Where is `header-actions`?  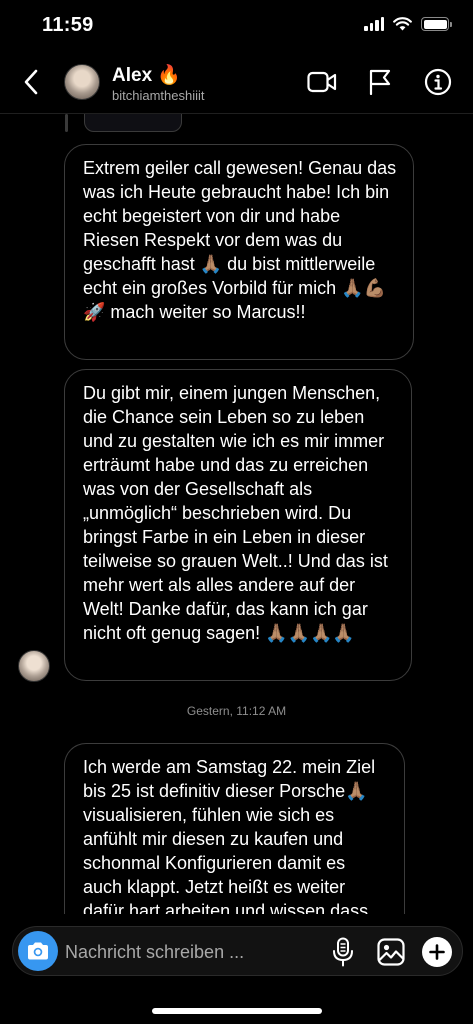 header-actions is located at coordinates (380, 82).